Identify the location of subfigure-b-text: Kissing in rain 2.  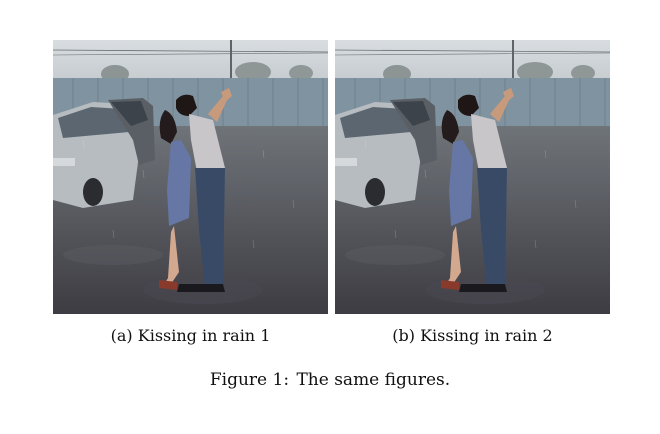
(486, 335).